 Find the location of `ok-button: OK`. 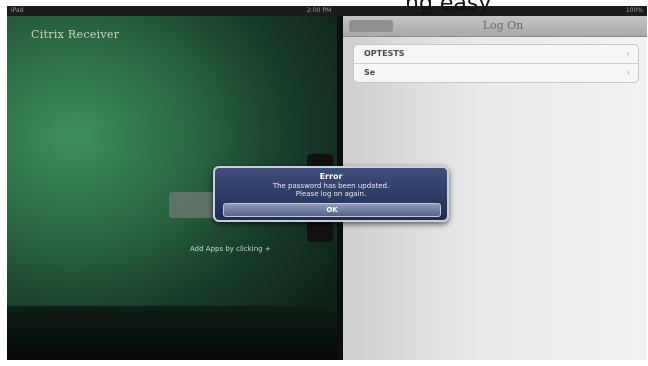

ok-button: OK is located at coordinates (332, 210).